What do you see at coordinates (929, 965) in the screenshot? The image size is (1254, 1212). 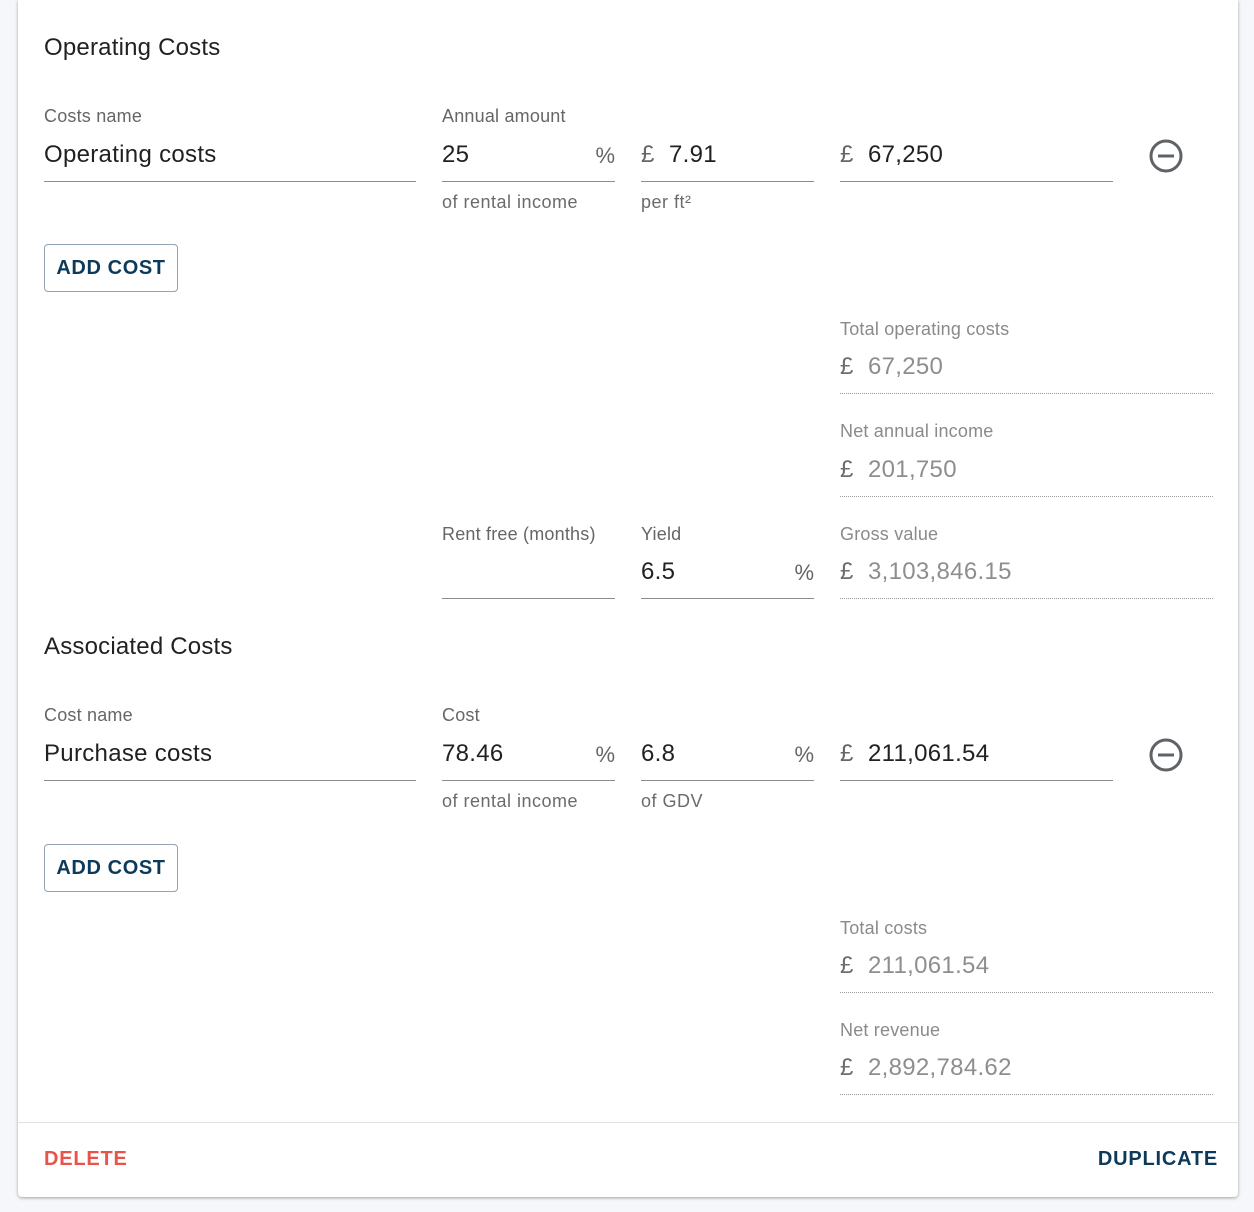 I see `total-costs-value: 211,061.54` at bounding box center [929, 965].